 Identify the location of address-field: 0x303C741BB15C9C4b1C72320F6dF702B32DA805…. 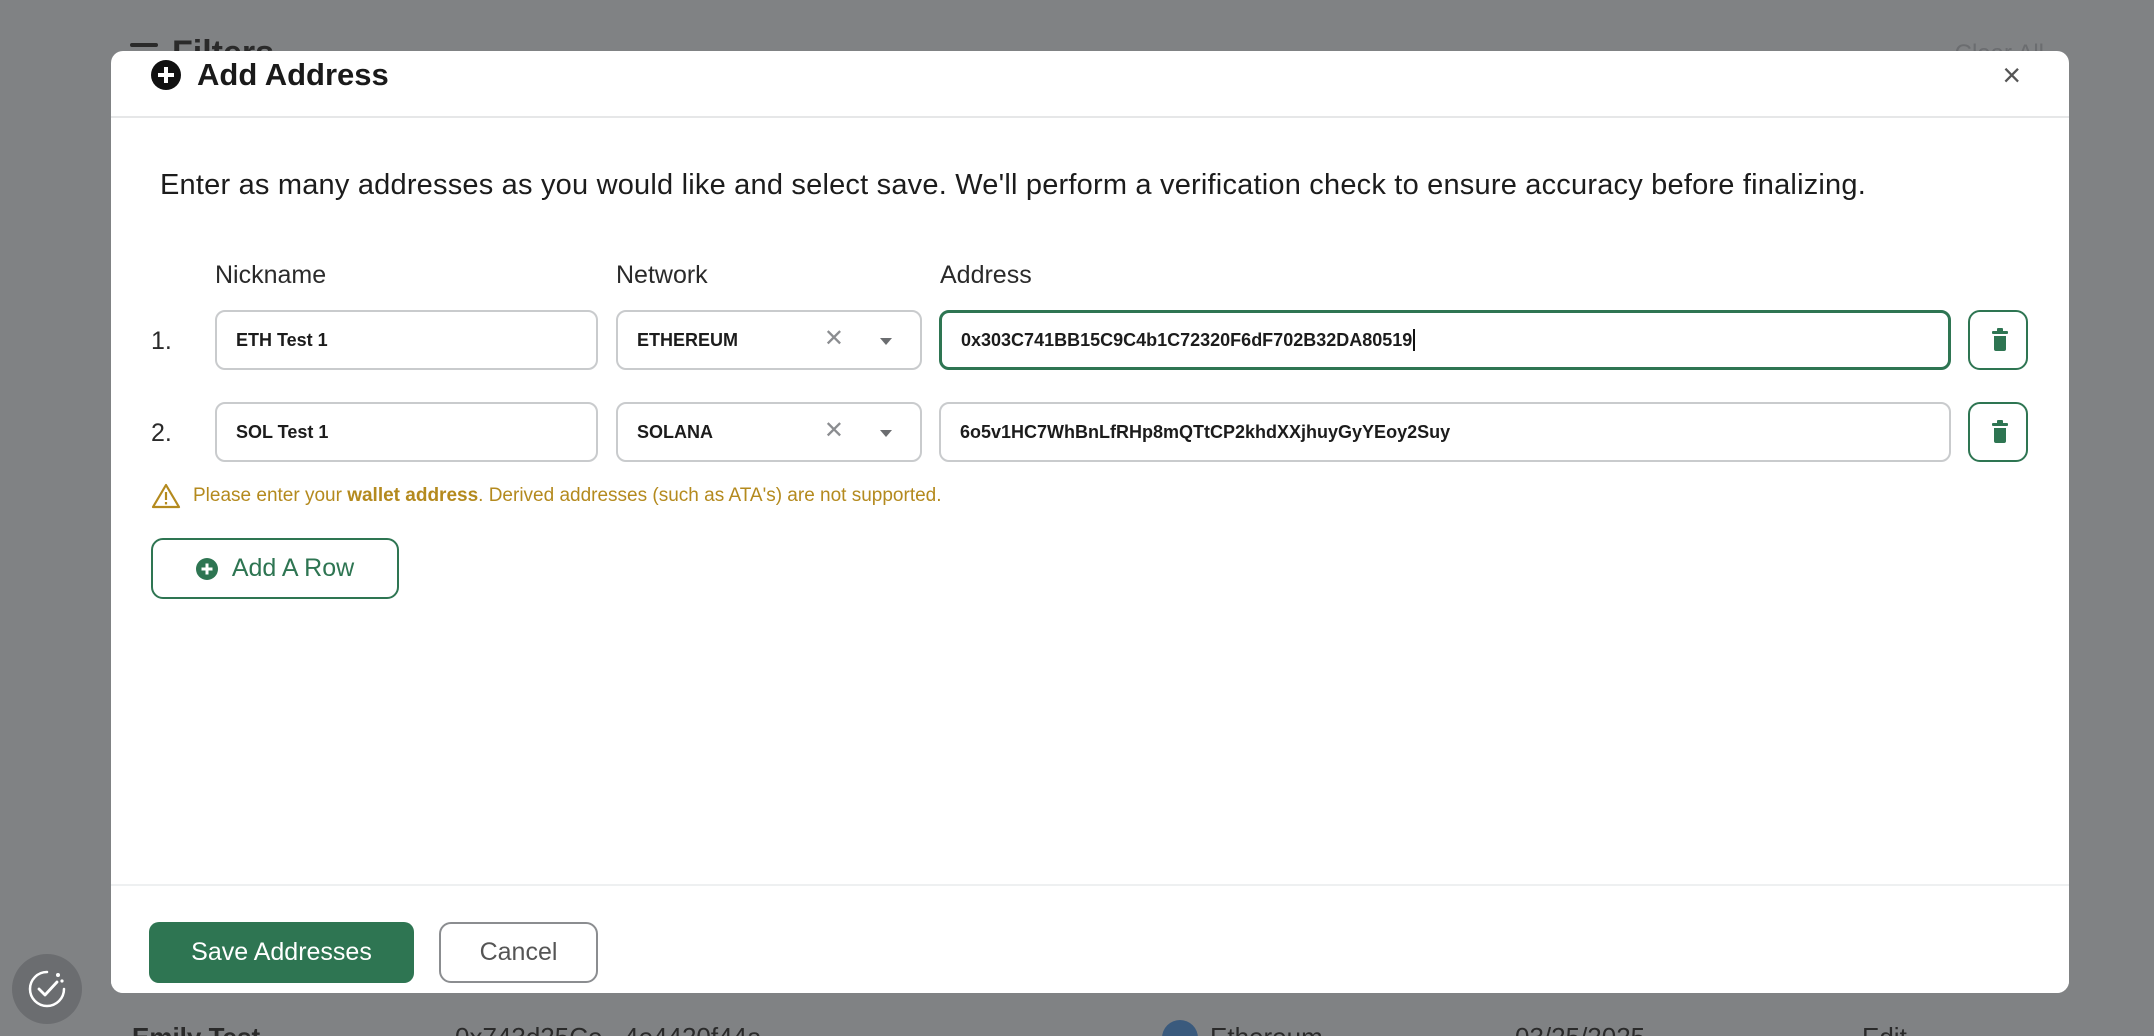
(1445, 340).